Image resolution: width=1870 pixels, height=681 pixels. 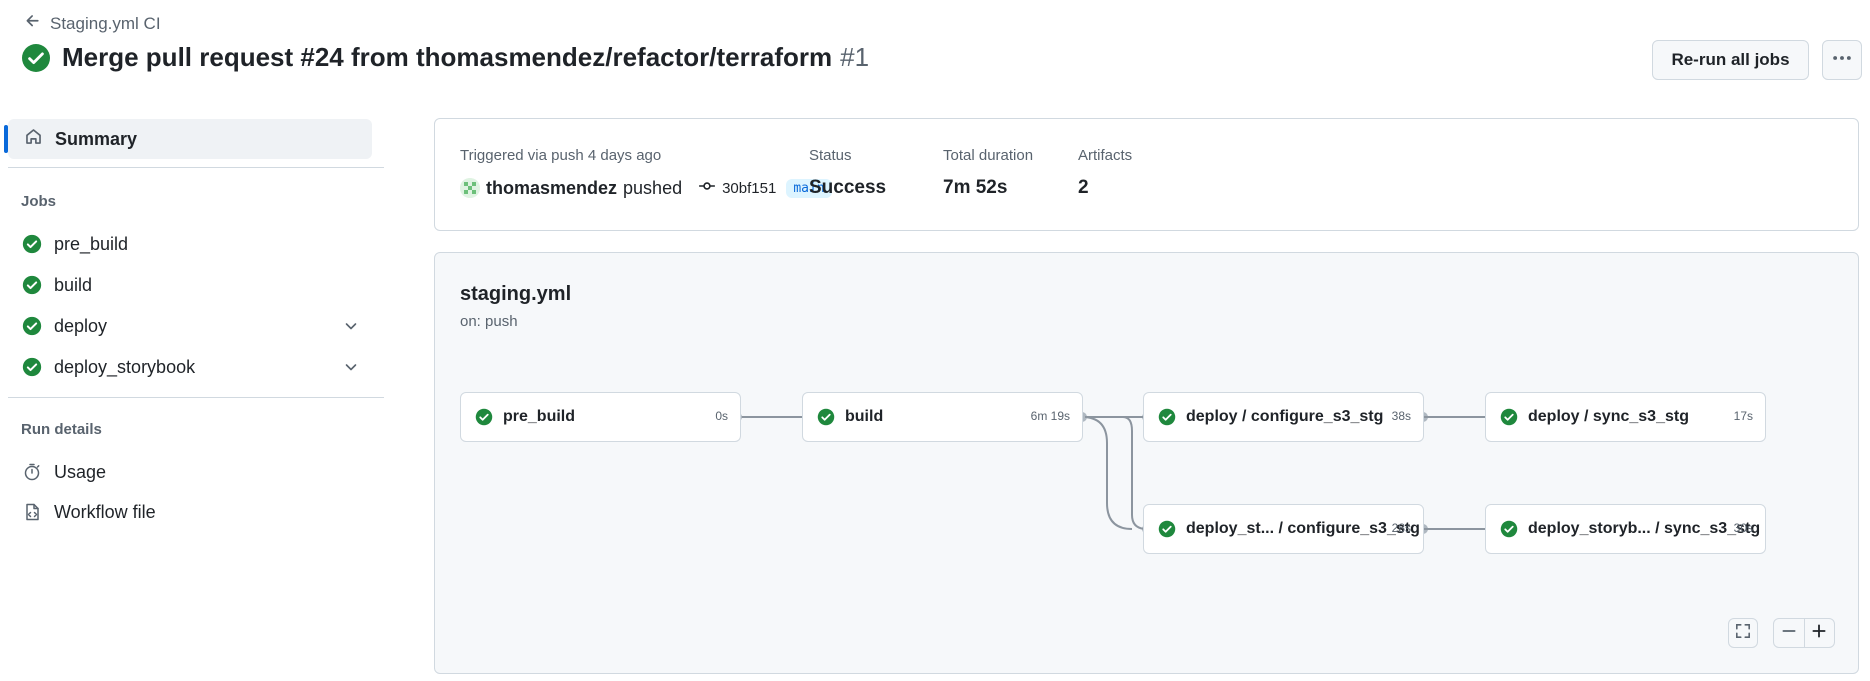 What do you see at coordinates (1743, 528) in the screenshot?
I see `job-duration: 30s` at bounding box center [1743, 528].